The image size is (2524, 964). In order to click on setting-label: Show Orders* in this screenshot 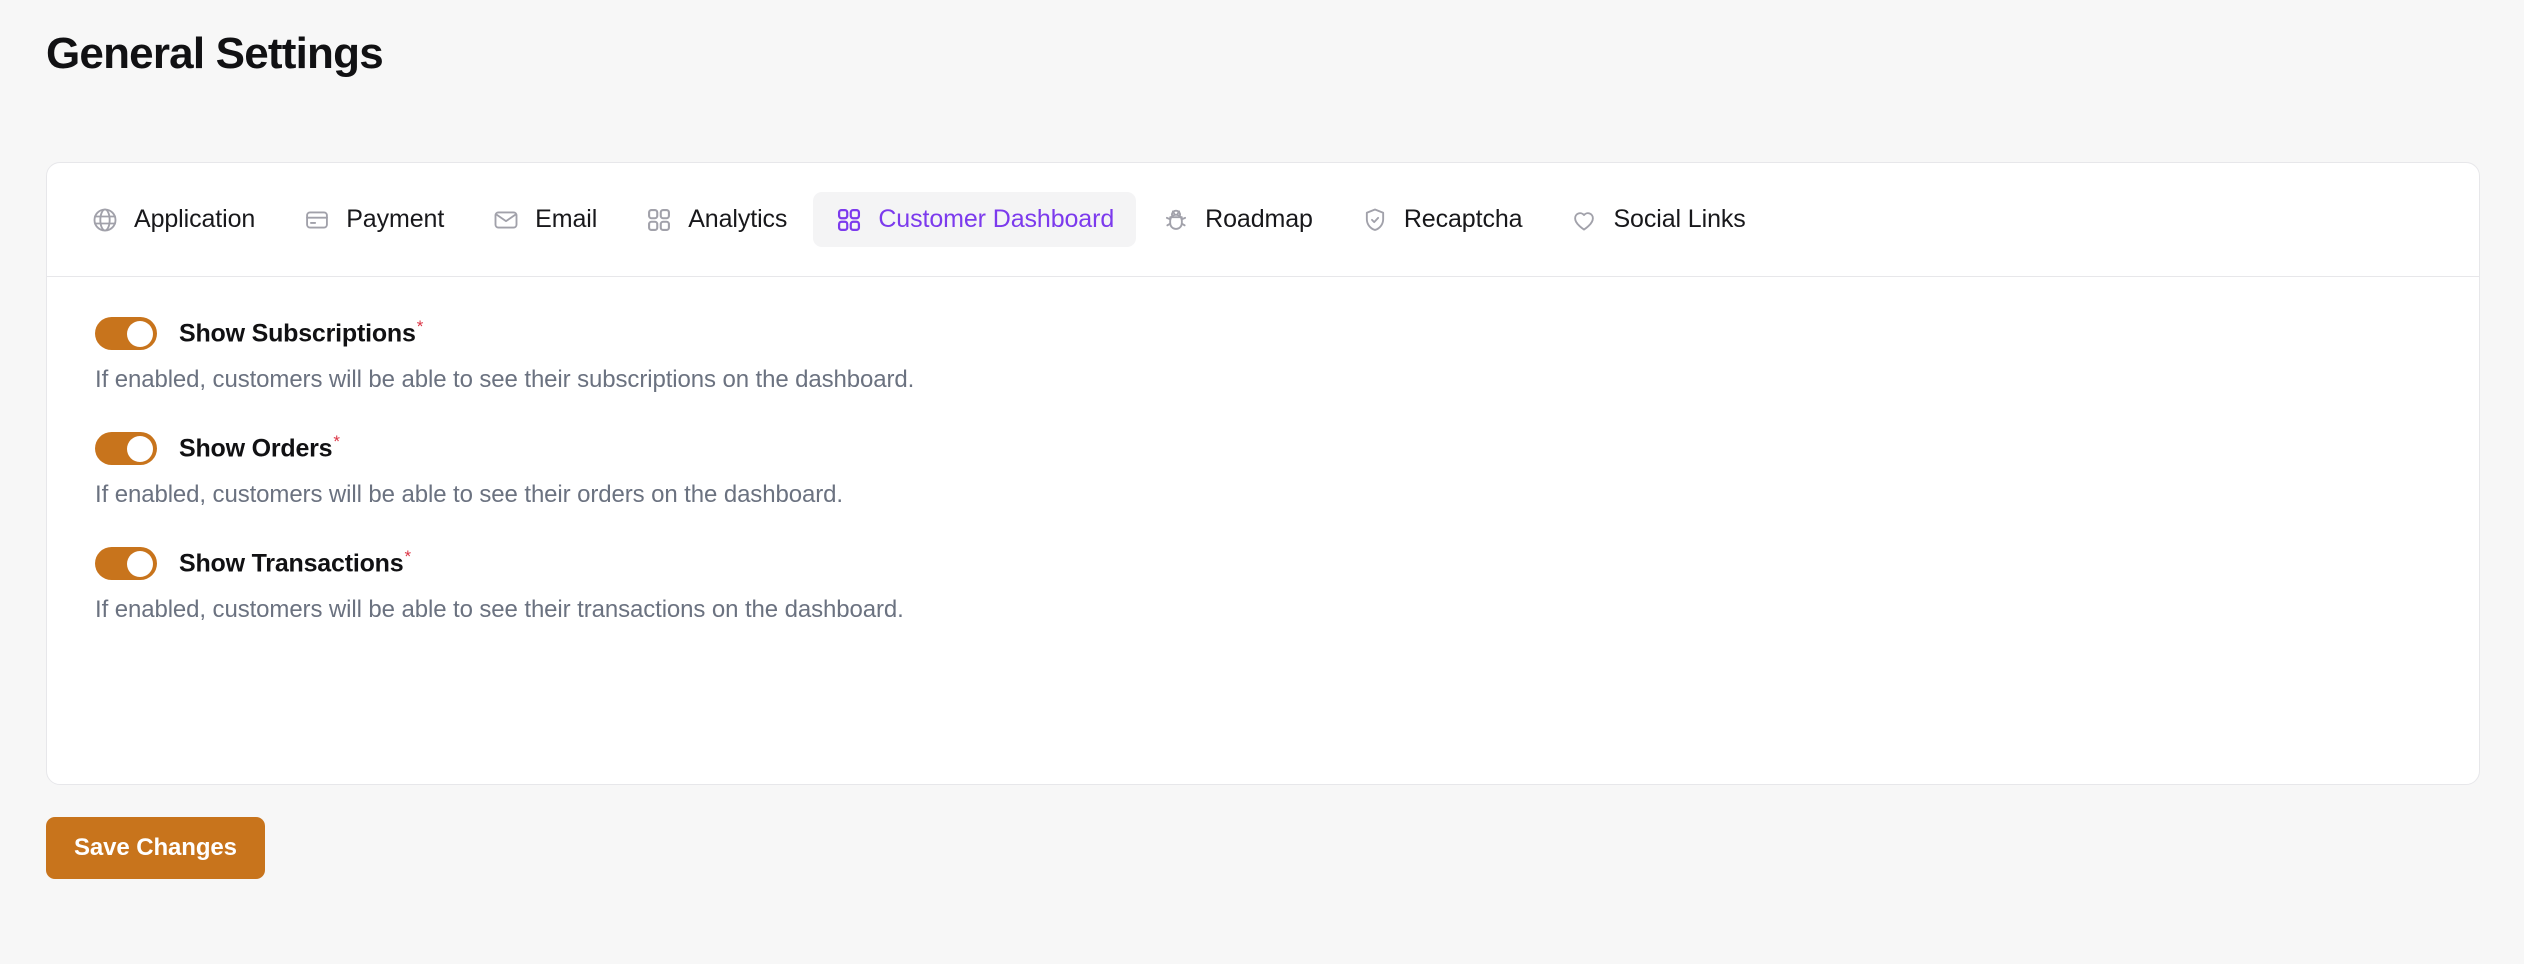, I will do `click(259, 448)`.